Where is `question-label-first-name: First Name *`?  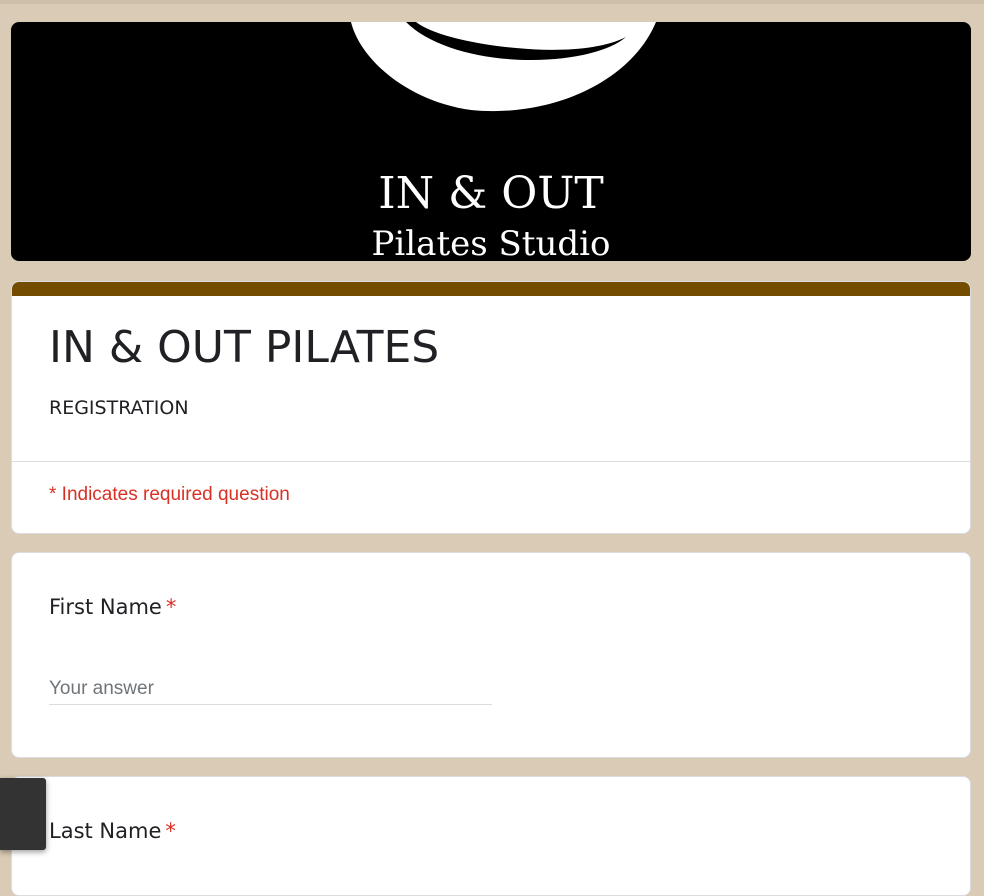 question-label-first-name: First Name * is located at coordinates (112, 607).